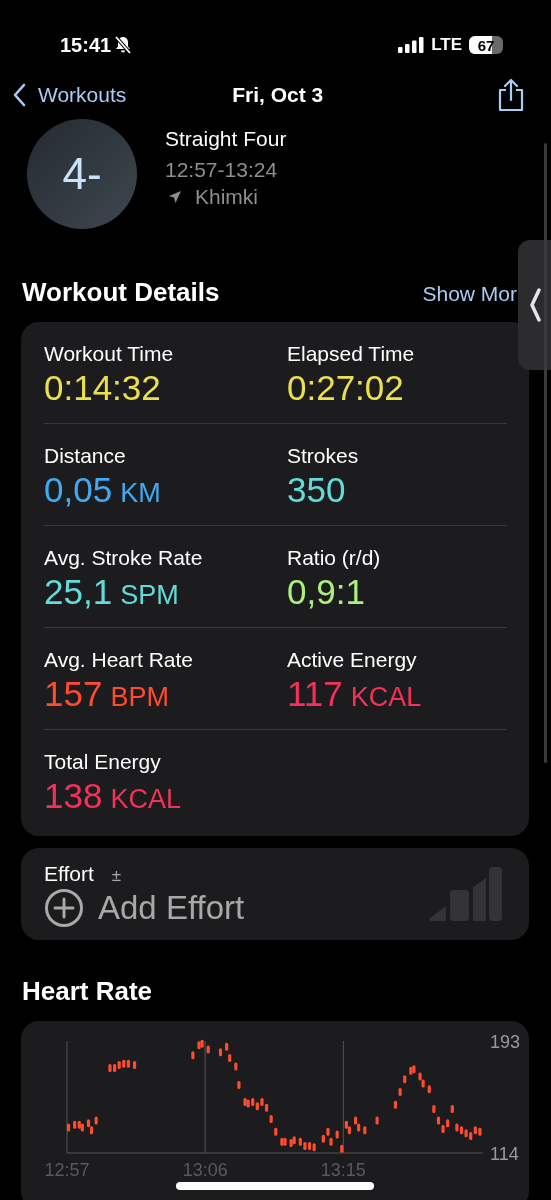  What do you see at coordinates (226, 197) in the screenshot?
I see `workout-location: Khimki` at bounding box center [226, 197].